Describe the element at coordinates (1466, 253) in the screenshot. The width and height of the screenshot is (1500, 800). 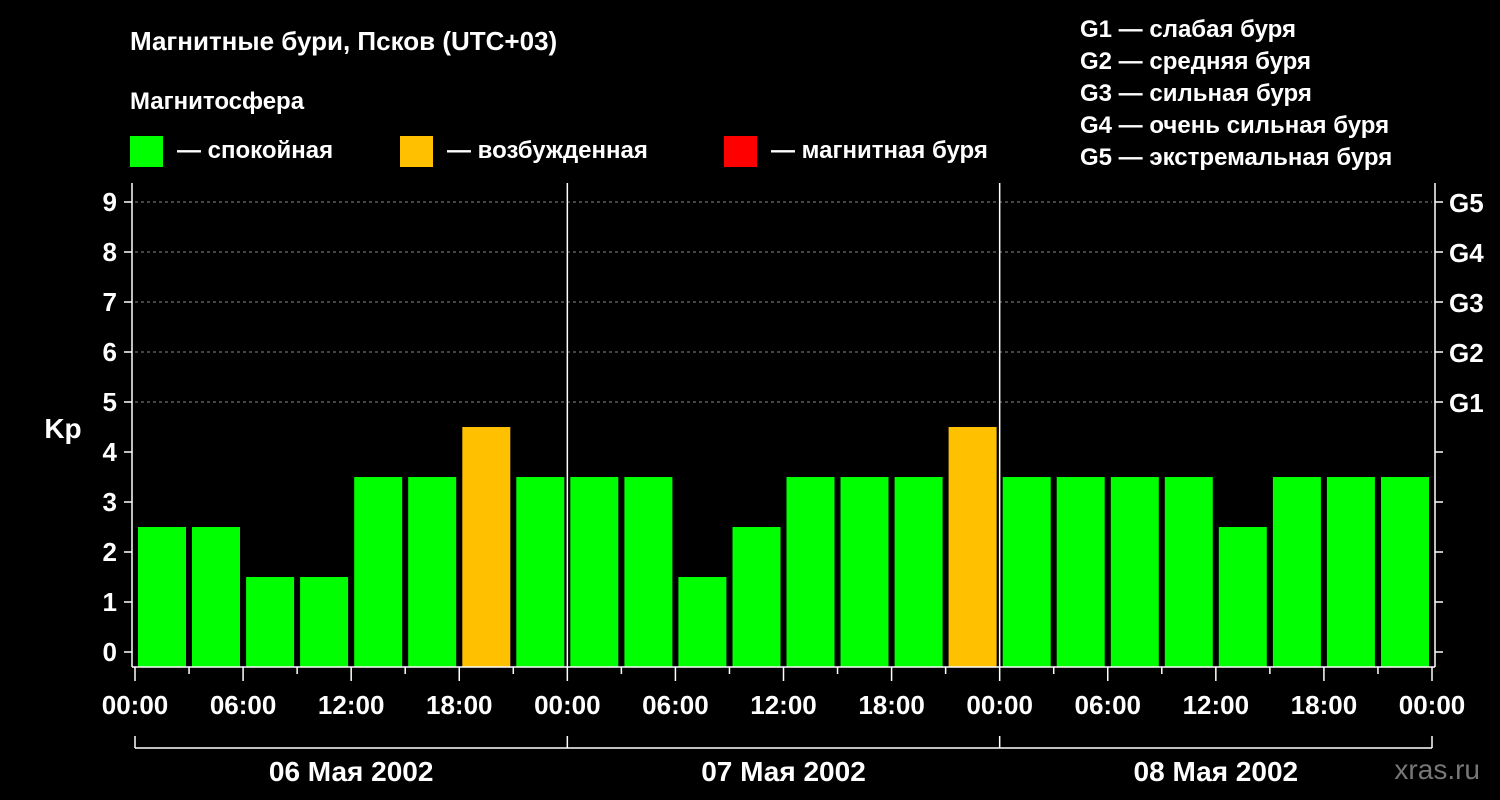
I see `storm-level-label: G4` at that location.